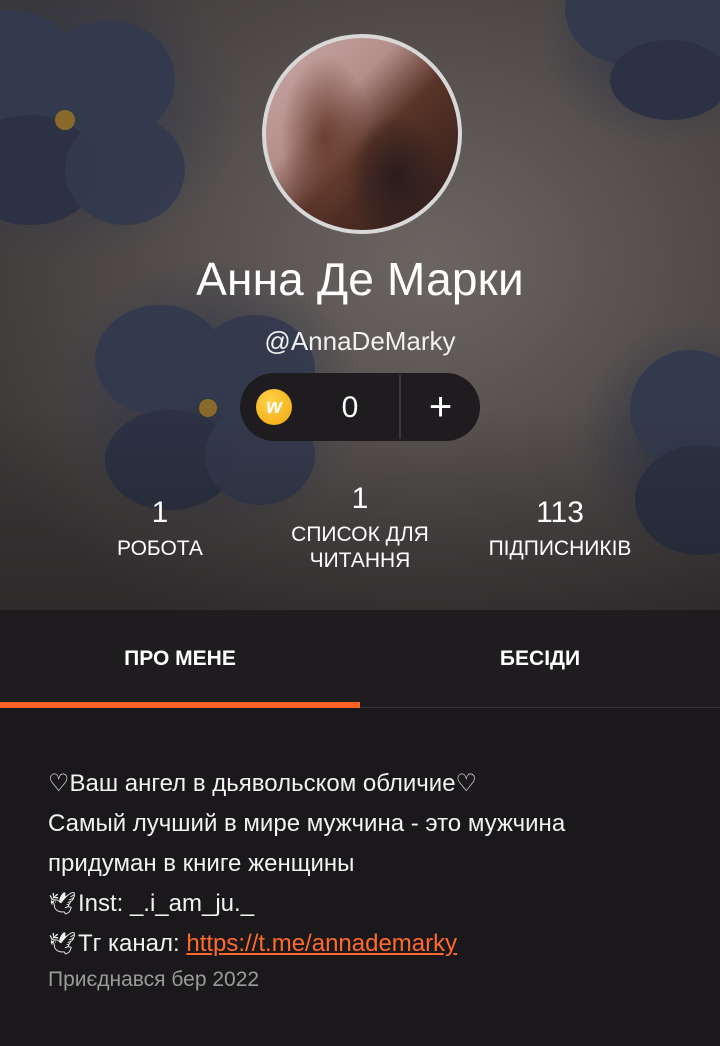  Describe the element at coordinates (360, 341) in the screenshot. I see `profile-handle: @AnnaDeMarky` at that location.